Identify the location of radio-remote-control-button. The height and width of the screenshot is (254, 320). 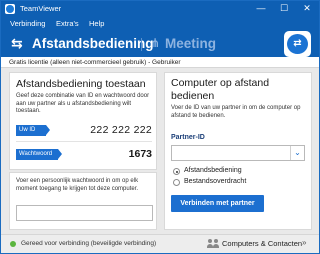
(176, 171).